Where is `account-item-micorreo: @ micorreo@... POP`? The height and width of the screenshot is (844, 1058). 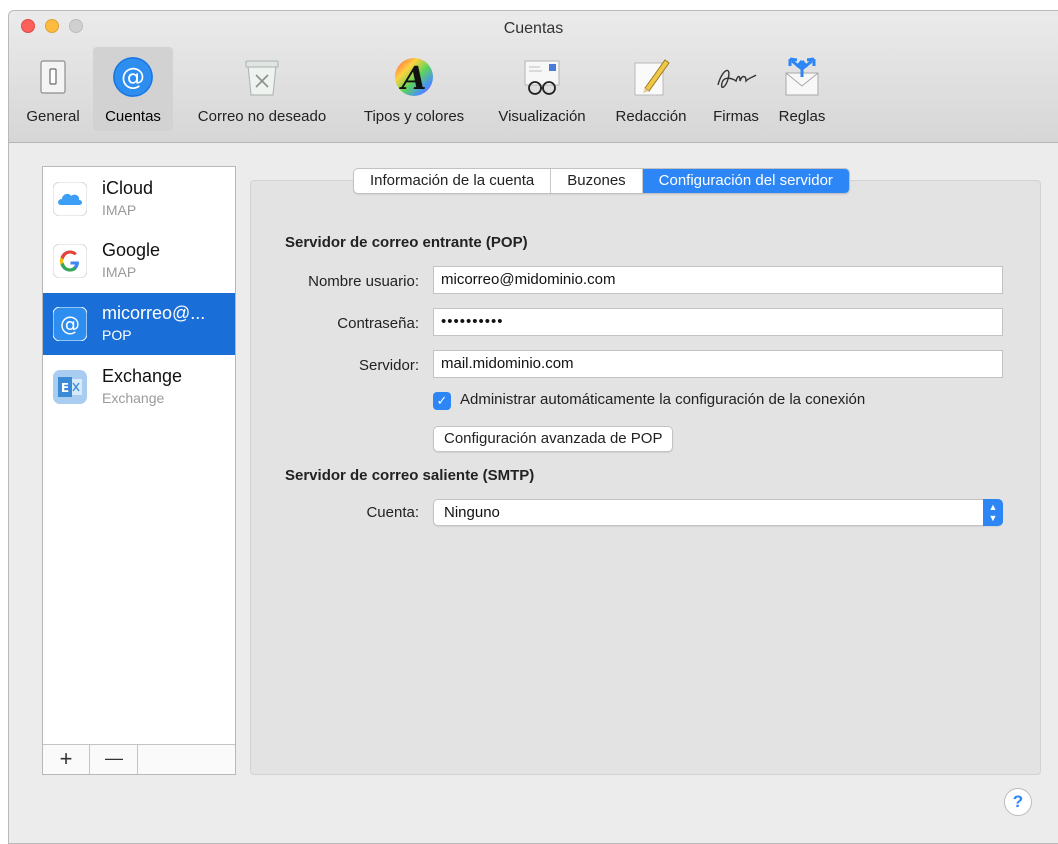
account-item-micorreo: @ micorreo@... POP is located at coordinates (139, 324).